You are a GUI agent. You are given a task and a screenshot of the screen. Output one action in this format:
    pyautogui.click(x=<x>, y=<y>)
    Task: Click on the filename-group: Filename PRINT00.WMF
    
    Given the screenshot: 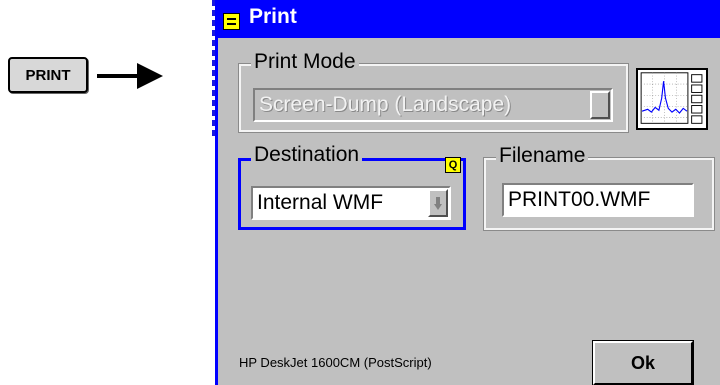 What is the action you would take?
    pyautogui.click(x=599, y=187)
    